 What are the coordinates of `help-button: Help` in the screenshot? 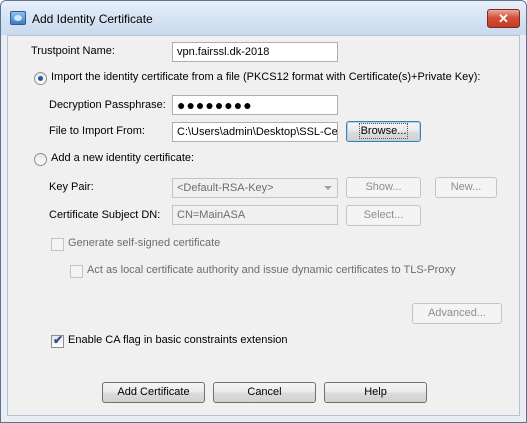 It's located at (375, 392).